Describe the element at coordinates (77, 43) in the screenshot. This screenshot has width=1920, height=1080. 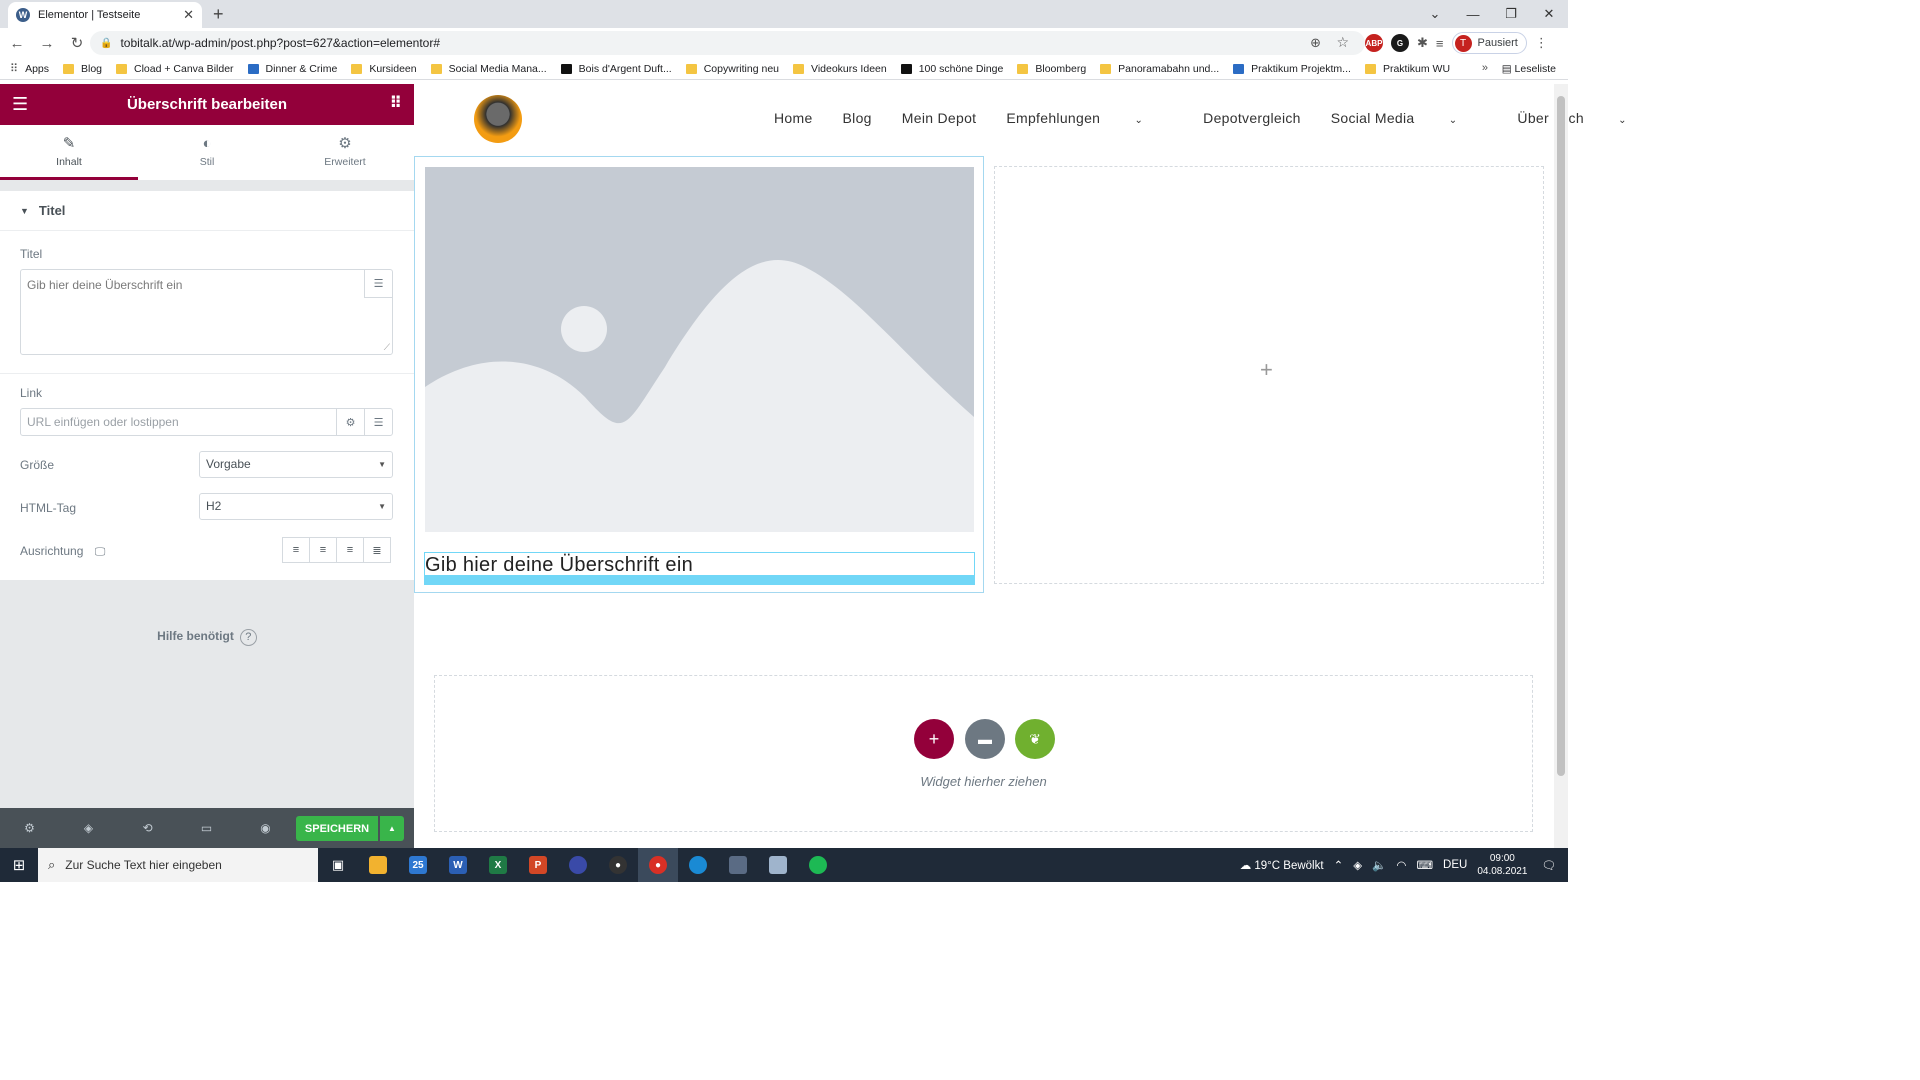
I see `reload-icon: ↻` at that location.